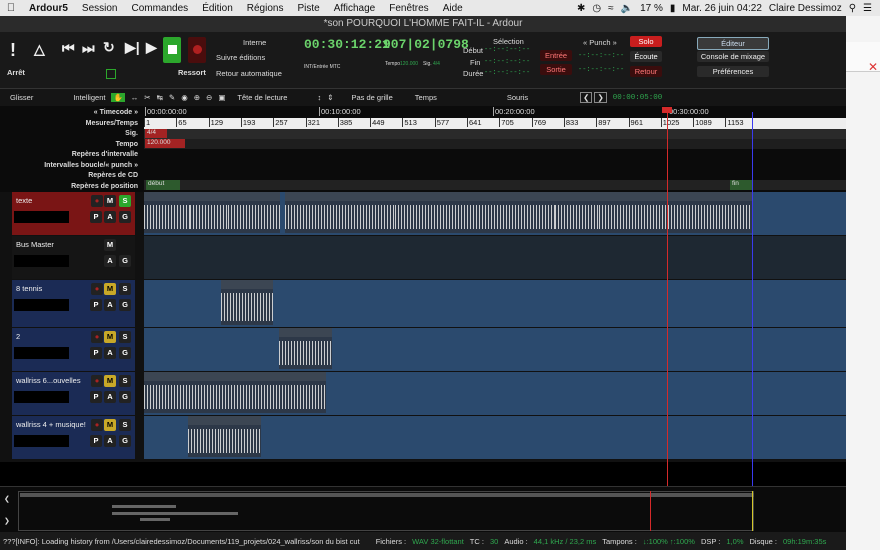  What do you see at coordinates (224, 212) in the screenshot?
I see `audio-region: mont` at bounding box center [224, 212].